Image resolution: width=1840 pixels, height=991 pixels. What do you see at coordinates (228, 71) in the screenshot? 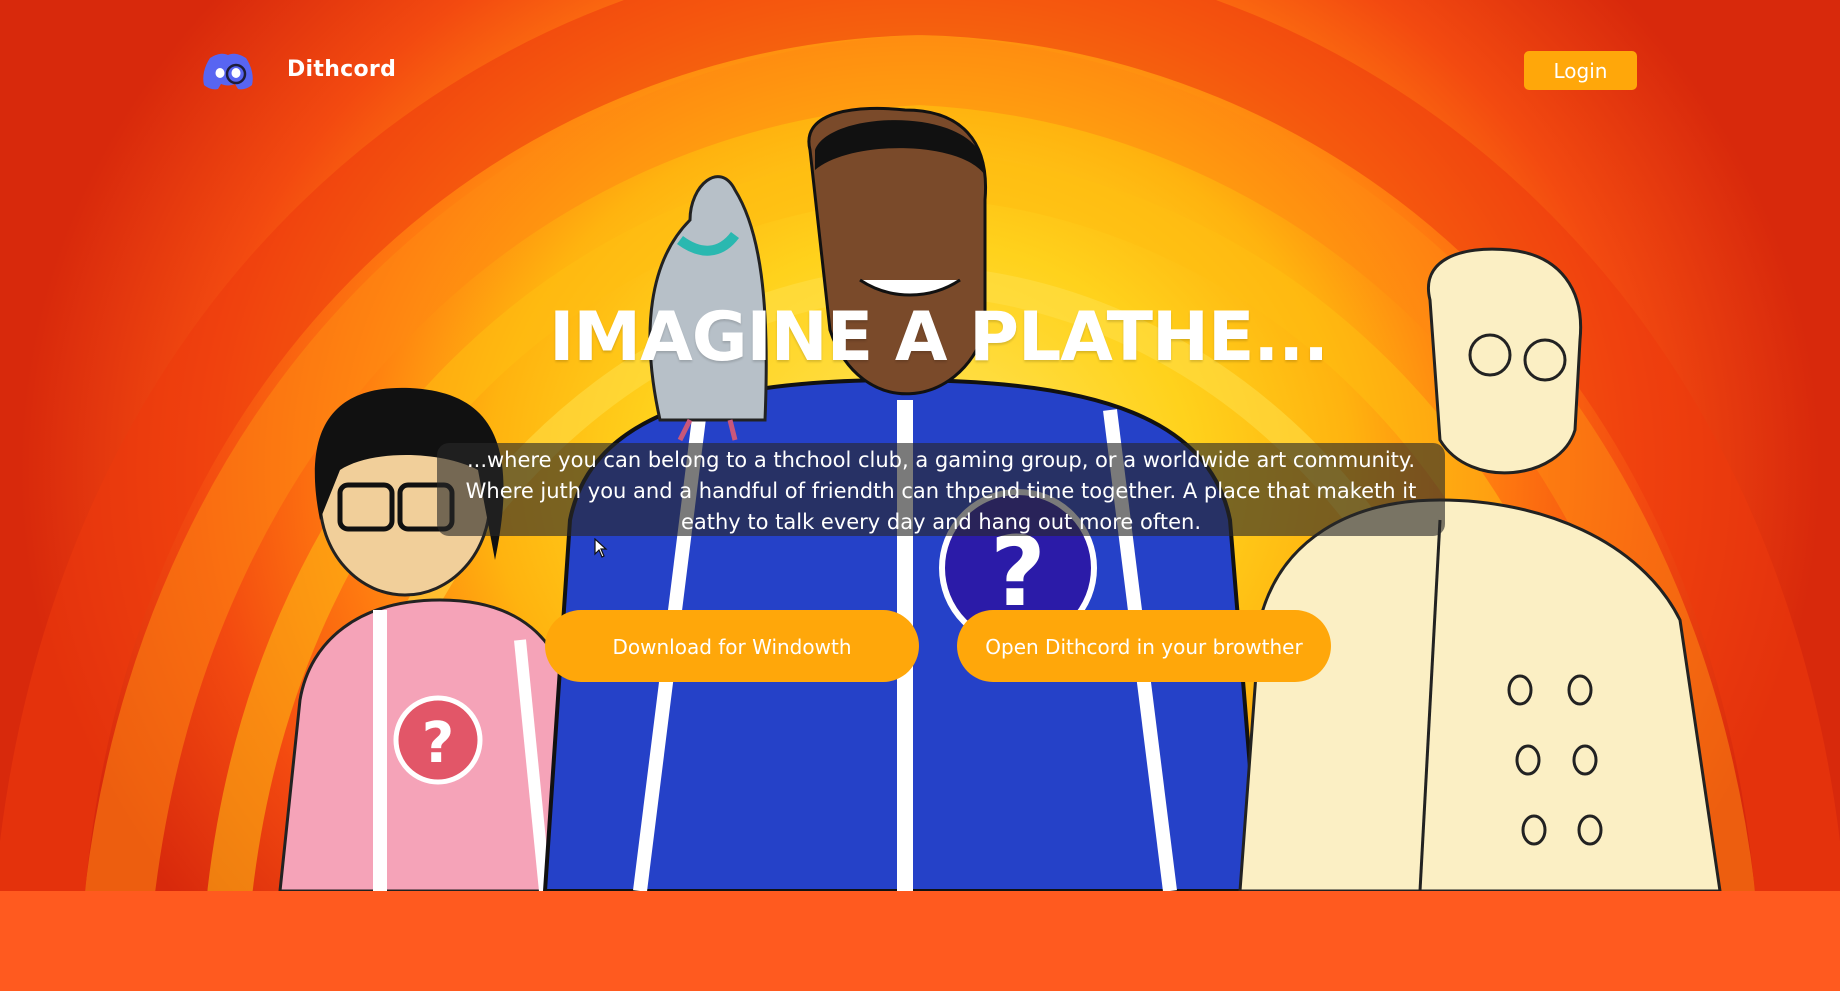
I see `discord-logo-icon` at bounding box center [228, 71].